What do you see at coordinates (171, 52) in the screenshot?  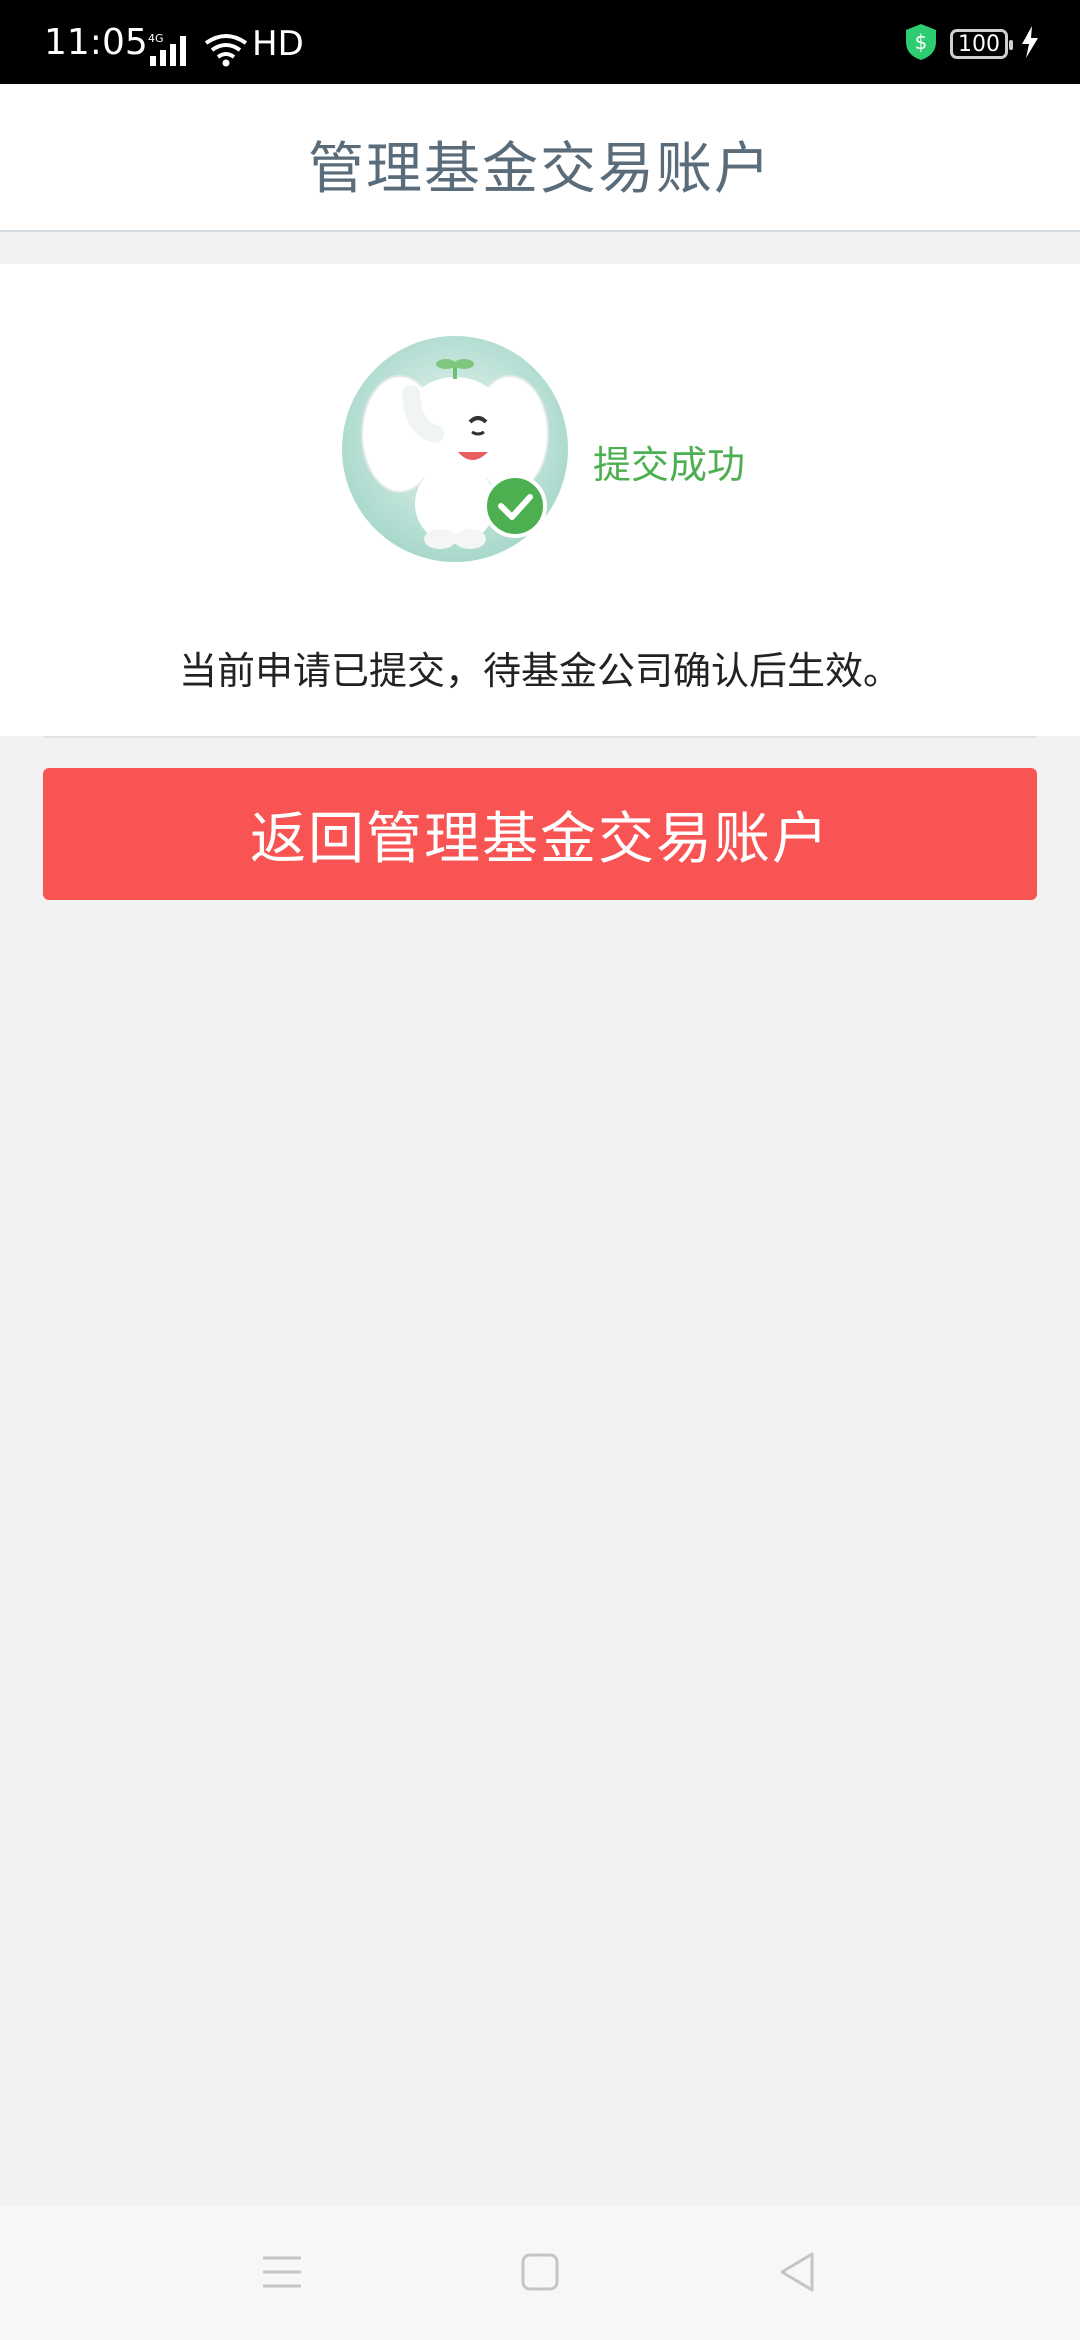 I see `signal-icon: 4G` at bounding box center [171, 52].